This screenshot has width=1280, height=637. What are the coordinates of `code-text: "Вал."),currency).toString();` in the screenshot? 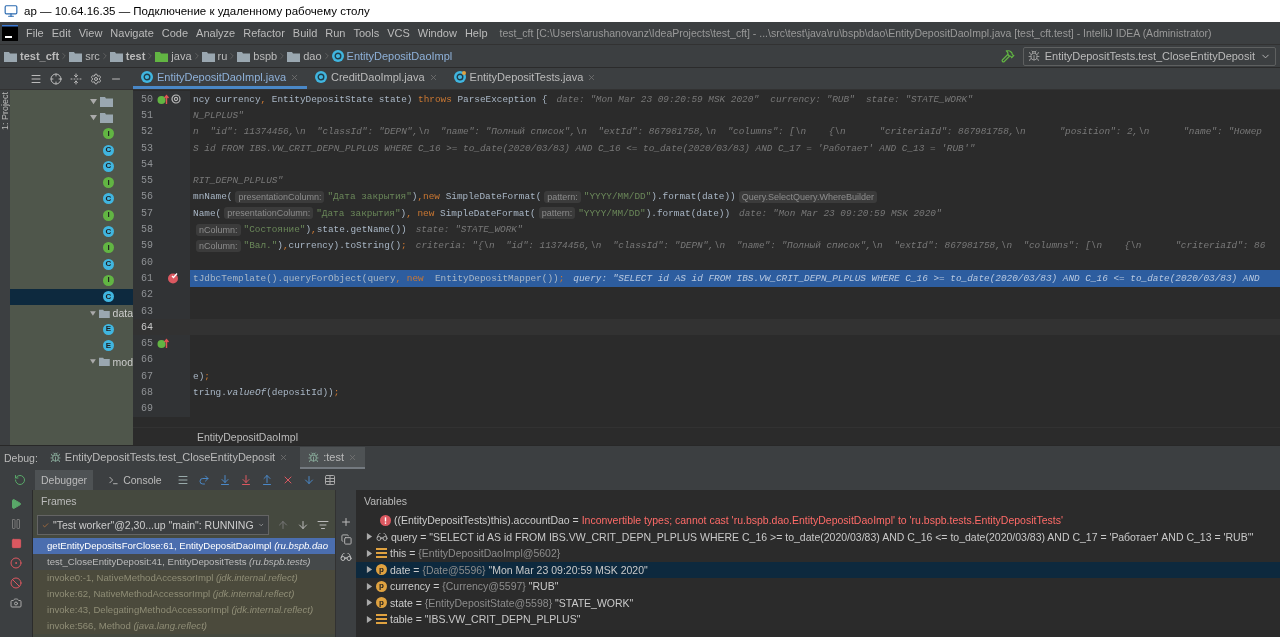 It's located at (325, 246).